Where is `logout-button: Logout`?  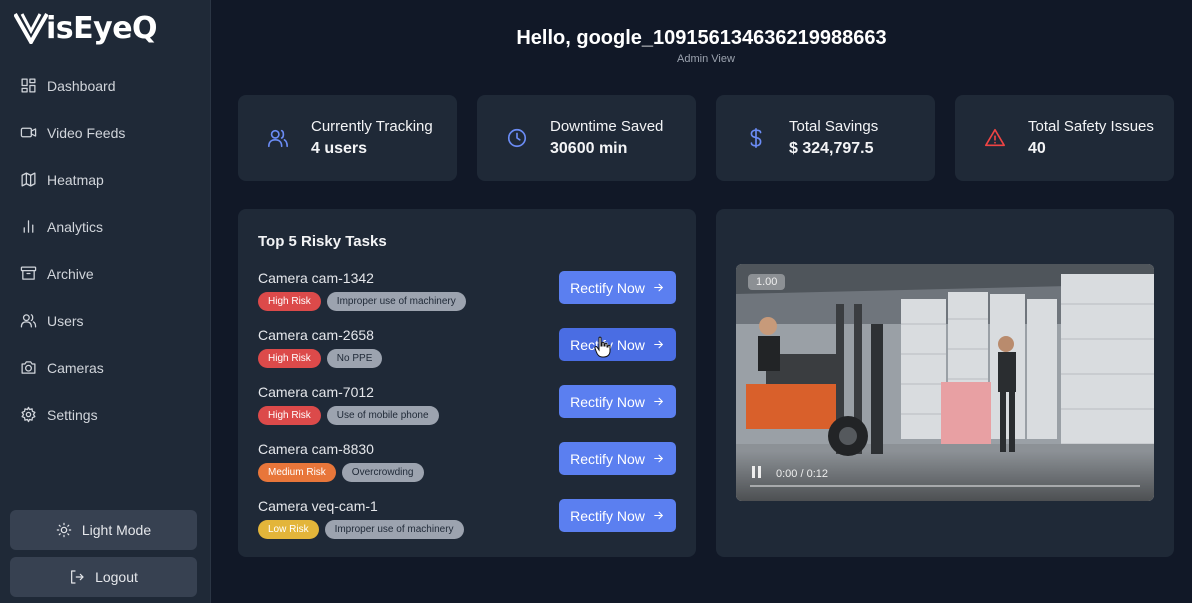
logout-button: Logout is located at coordinates (103, 577).